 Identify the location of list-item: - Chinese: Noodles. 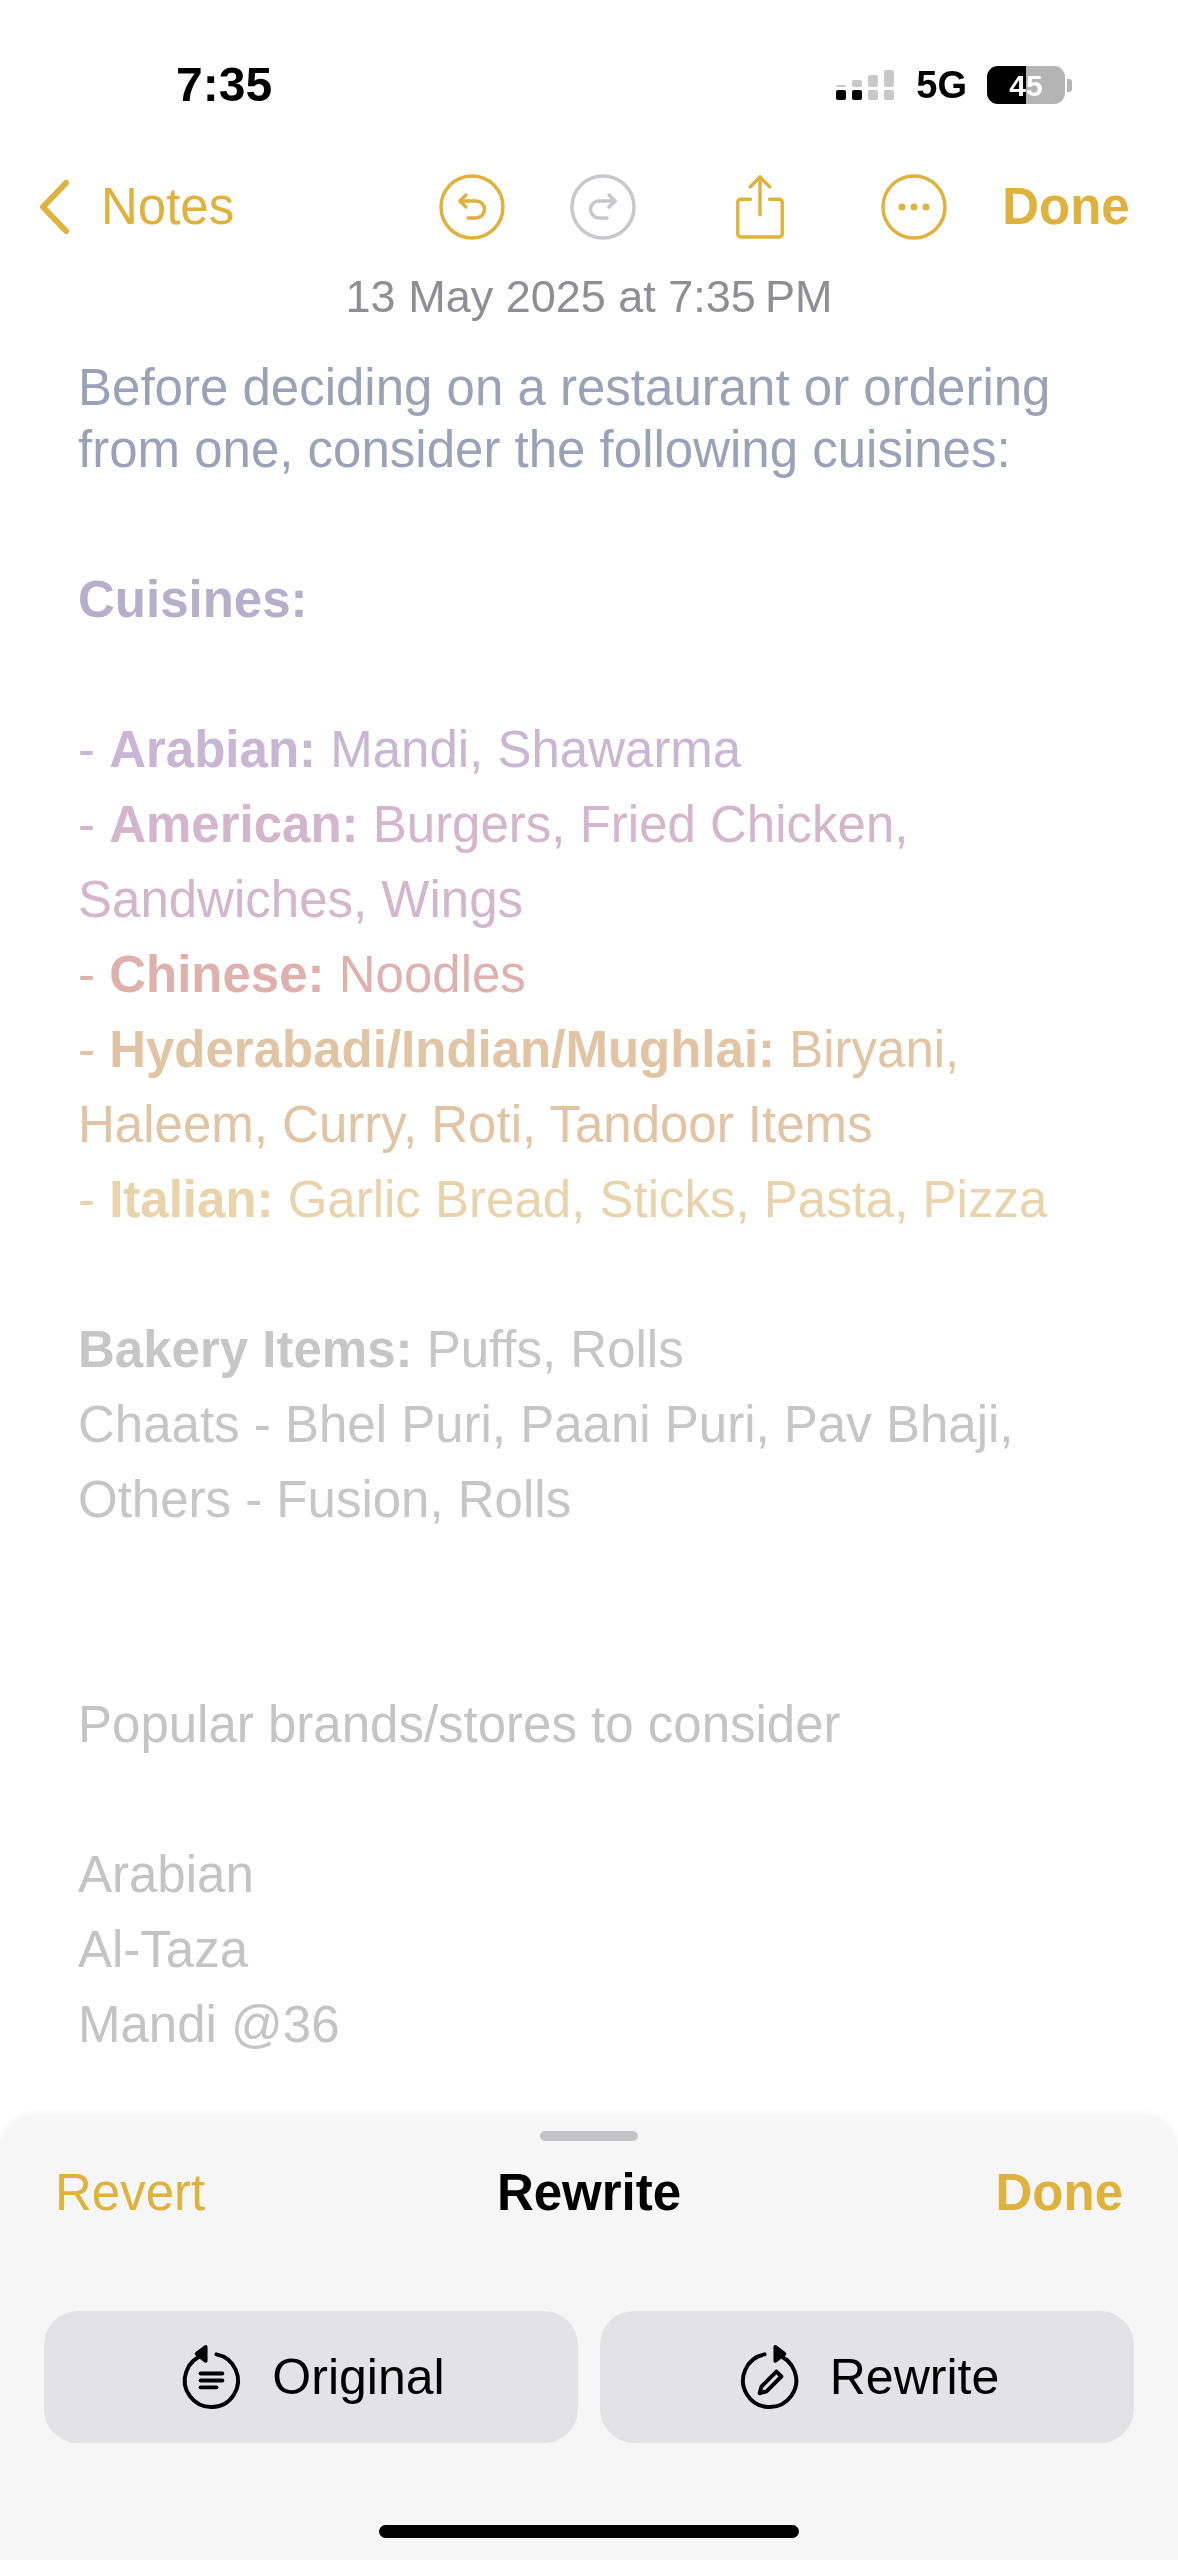
(302, 975).